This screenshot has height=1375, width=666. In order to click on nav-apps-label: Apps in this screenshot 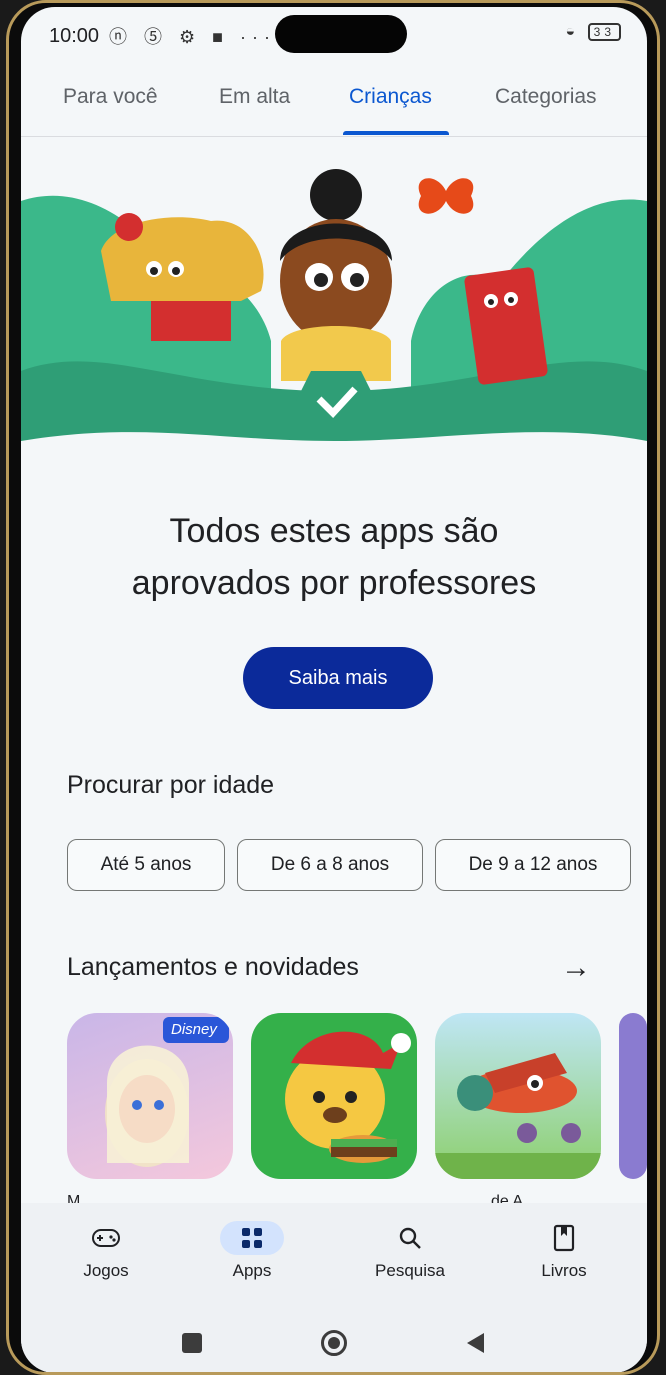, I will do `click(252, 1270)`.